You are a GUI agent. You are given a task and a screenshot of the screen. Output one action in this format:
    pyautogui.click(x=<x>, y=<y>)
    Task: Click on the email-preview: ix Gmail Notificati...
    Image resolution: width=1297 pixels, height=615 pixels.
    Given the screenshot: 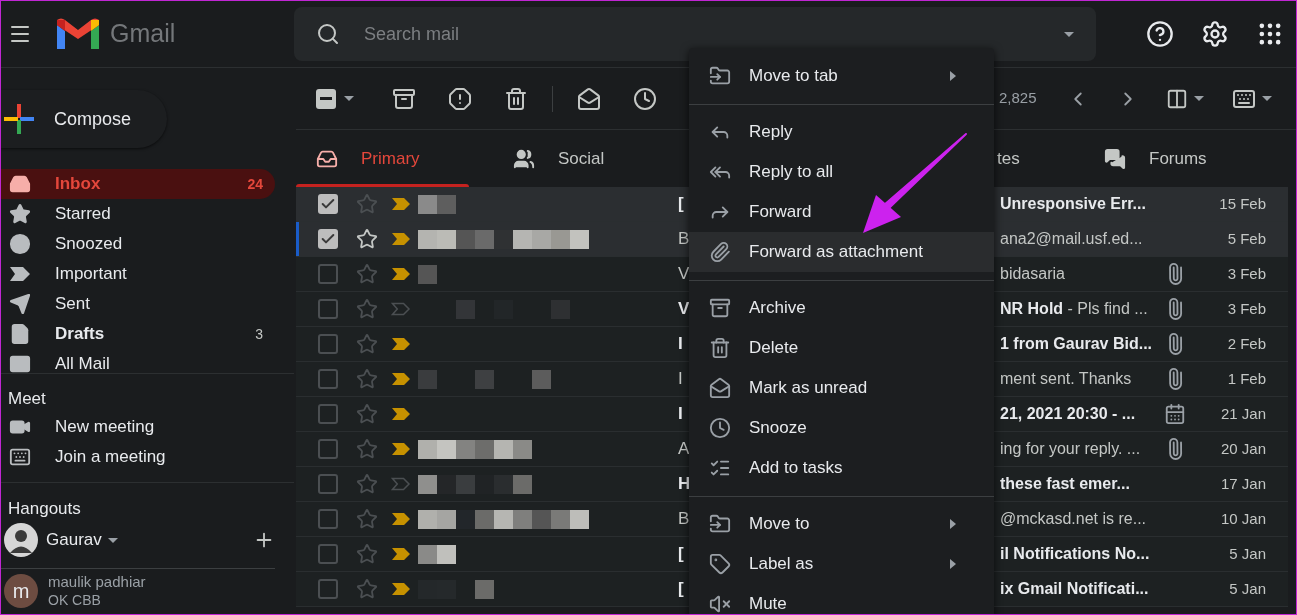 What is the action you would take?
    pyautogui.click(x=1075, y=589)
    